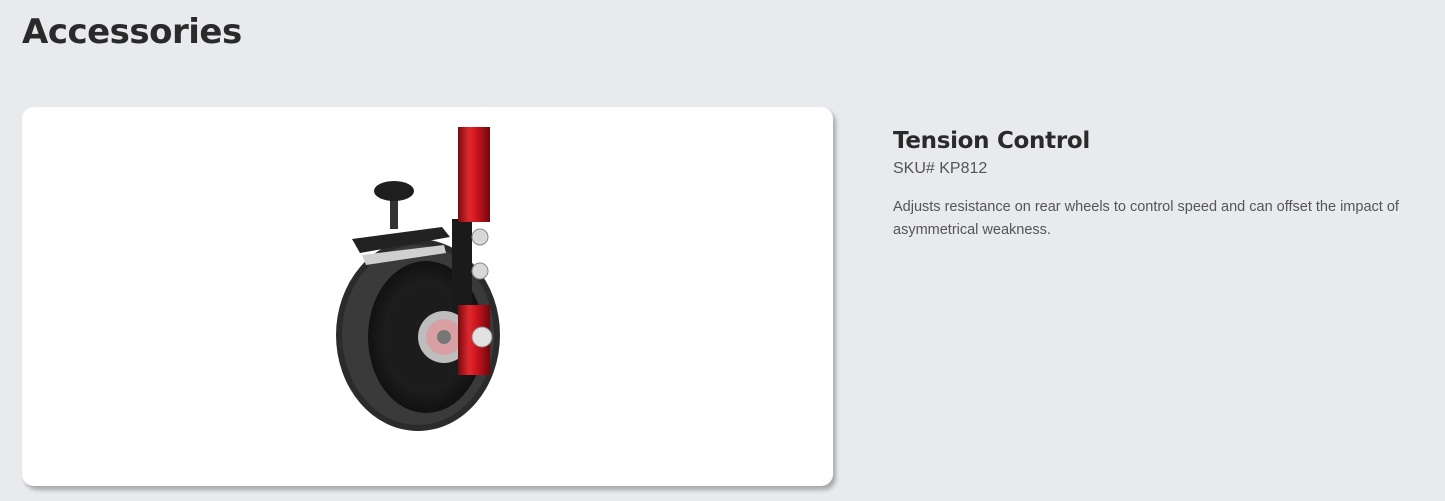  What do you see at coordinates (418, 279) in the screenshot?
I see `wheel-tension-control-image` at bounding box center [418, 279].